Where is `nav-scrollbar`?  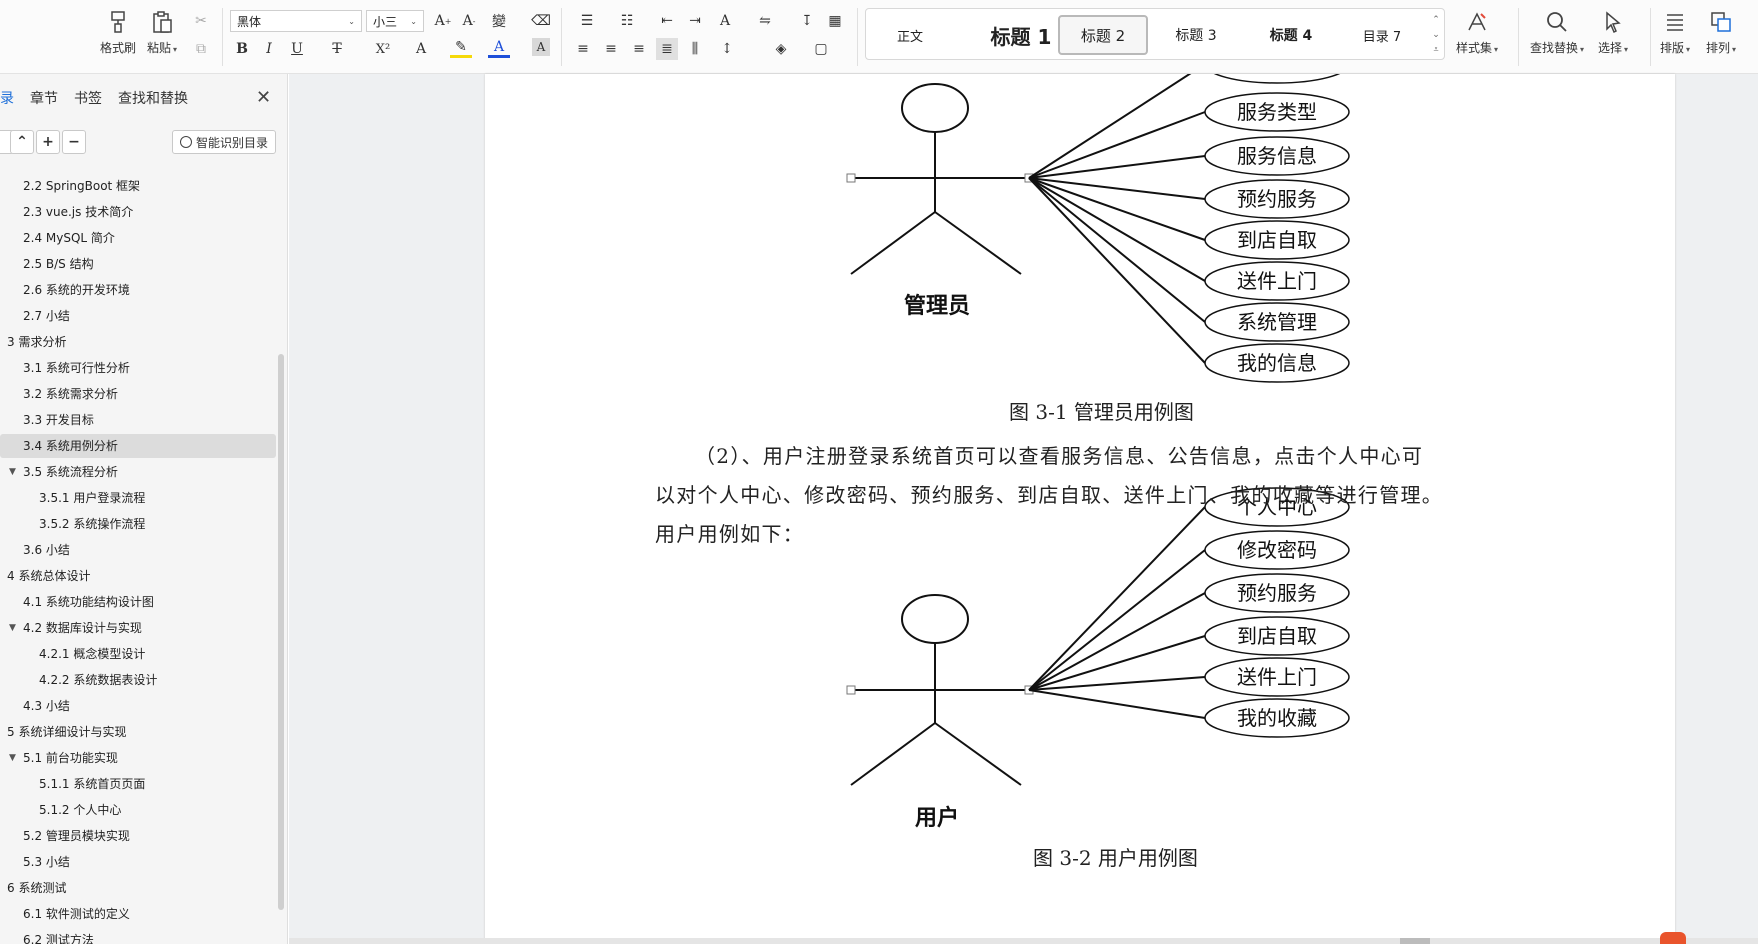 nav-scrollbar is located at coordinates (281, 632).